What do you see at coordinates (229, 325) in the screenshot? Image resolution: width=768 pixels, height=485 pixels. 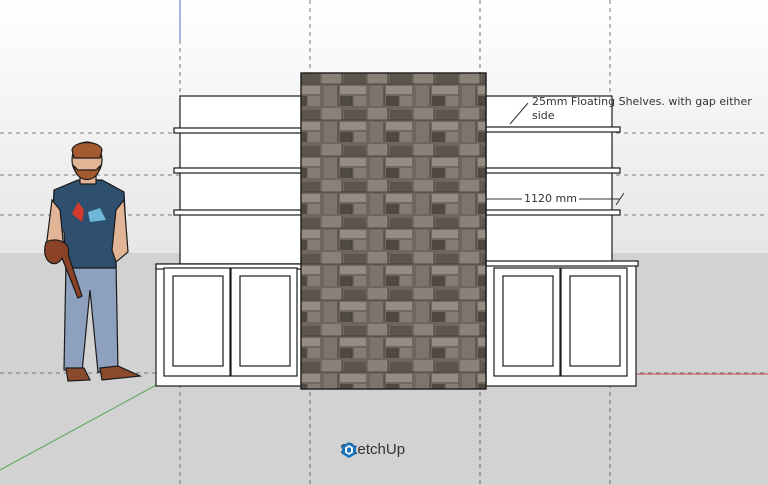 I see `left-base-cabinet` at bounding box center [229, 325].